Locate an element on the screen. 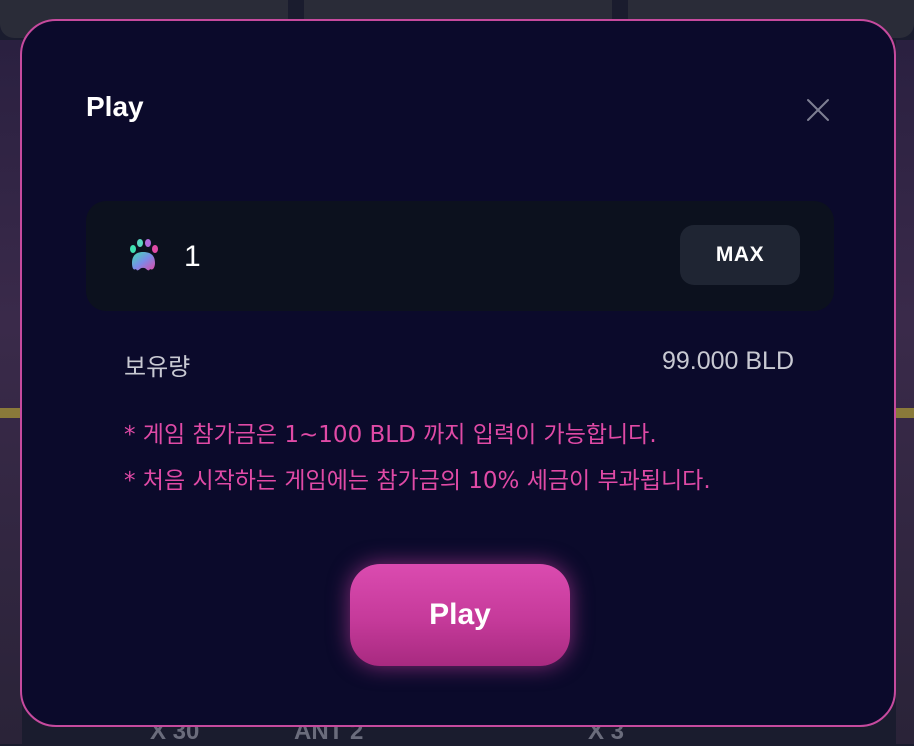 The width and height of the screenshot is (914, 746). bg-gold-line-left is located at coordinates (11, 413).